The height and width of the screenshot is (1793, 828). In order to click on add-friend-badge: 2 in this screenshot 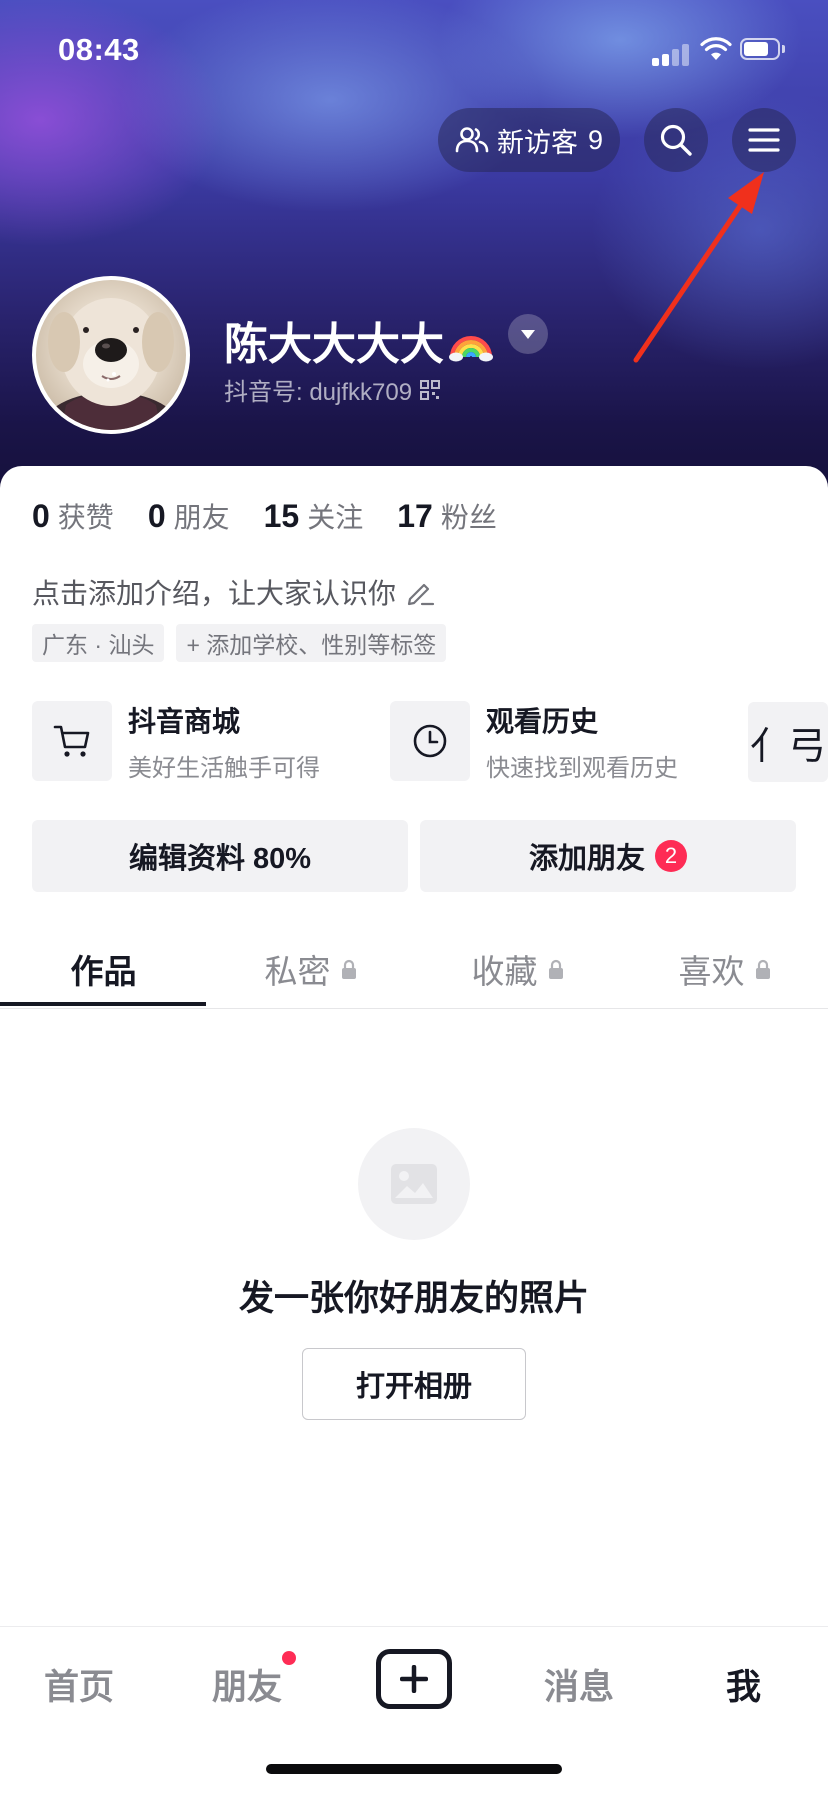, I will do `click(671, 856)`.